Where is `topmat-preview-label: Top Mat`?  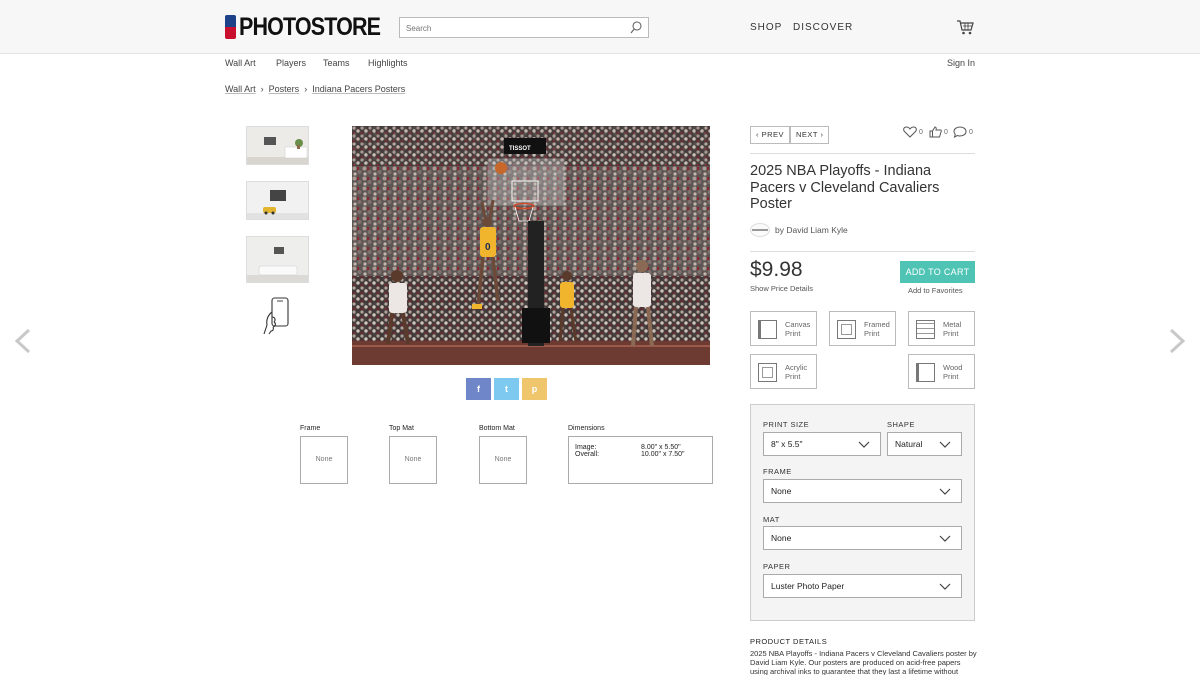 topmat-preview-label: Top Mat is located at coordinates (401, 428).